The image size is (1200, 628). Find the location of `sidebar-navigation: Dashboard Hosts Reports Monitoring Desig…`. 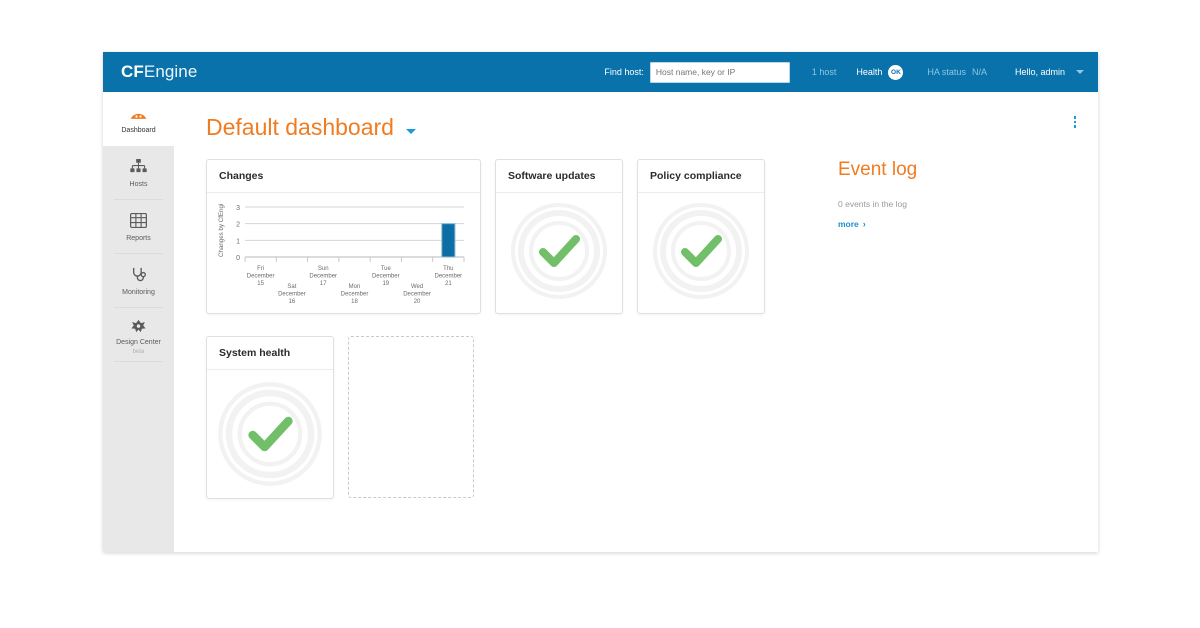

sidebar-navigation: Dashboard Hosts Reports Monitoring Desig… is located at coordinates (138, 322).